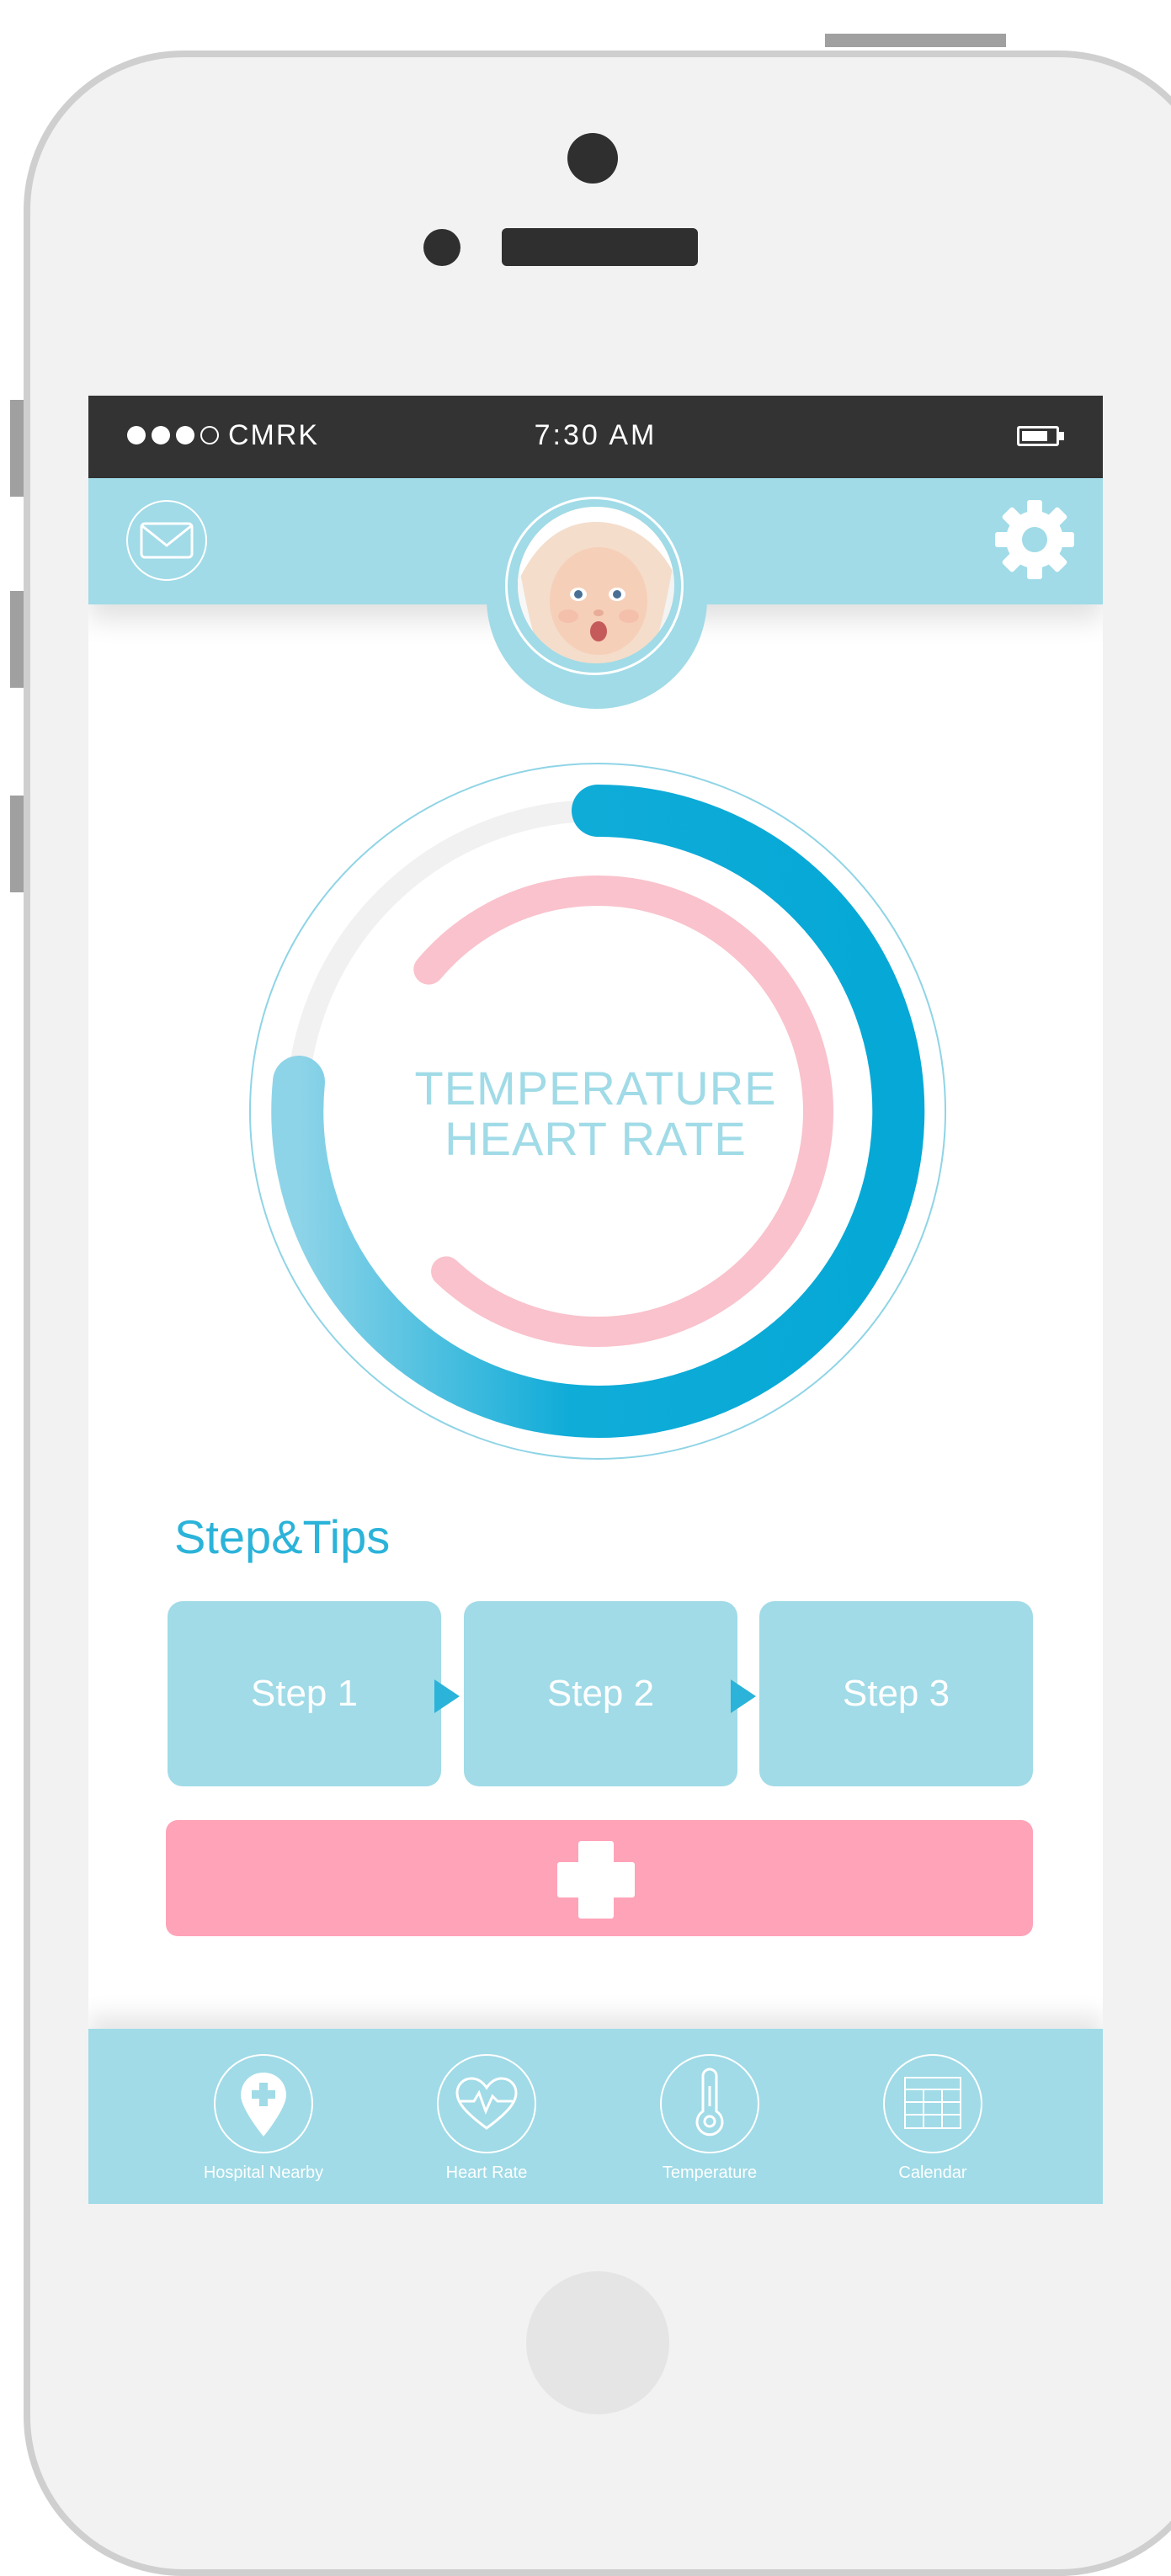 The height and width of the screenshot is (2576, 1171). What do you see at coordinates (915, 40) in the screenshot?
I see `power-button` at bounding box center [915, 40].